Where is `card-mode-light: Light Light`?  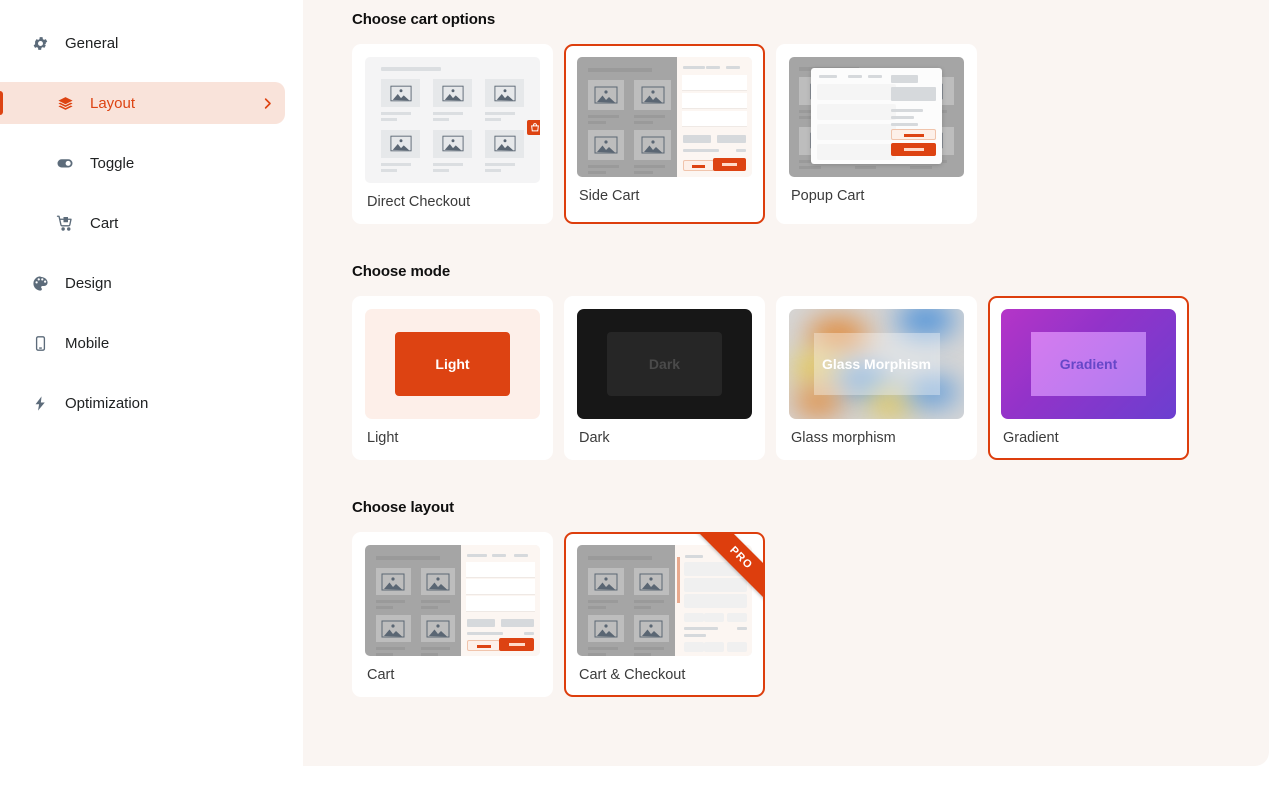 card-mode-light: Light Light is located at coordinates (452, 378).